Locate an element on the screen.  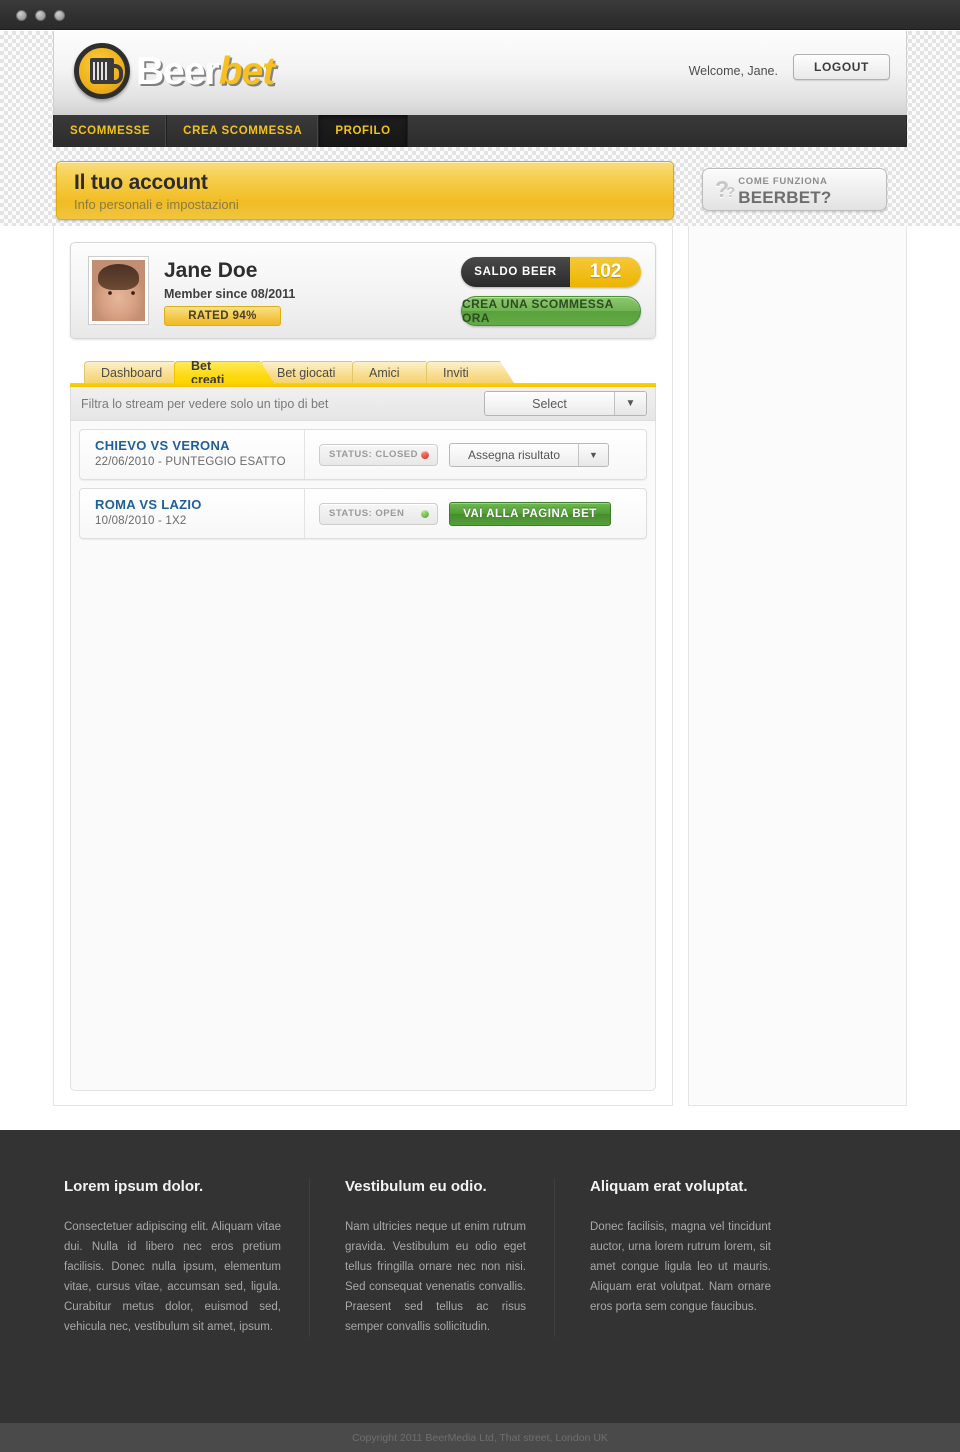
bet-meta: 10/08/2010 - 1X2 is located at coordinates (141, 521).